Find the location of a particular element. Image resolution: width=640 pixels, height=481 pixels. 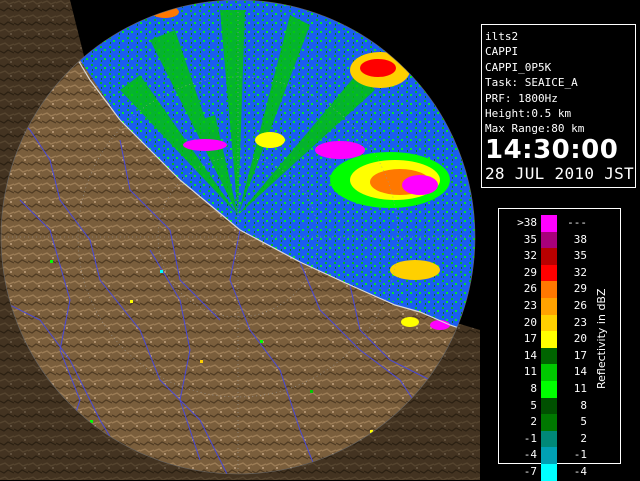

legend-high-label: -4 is located at coordinates (580, 471).